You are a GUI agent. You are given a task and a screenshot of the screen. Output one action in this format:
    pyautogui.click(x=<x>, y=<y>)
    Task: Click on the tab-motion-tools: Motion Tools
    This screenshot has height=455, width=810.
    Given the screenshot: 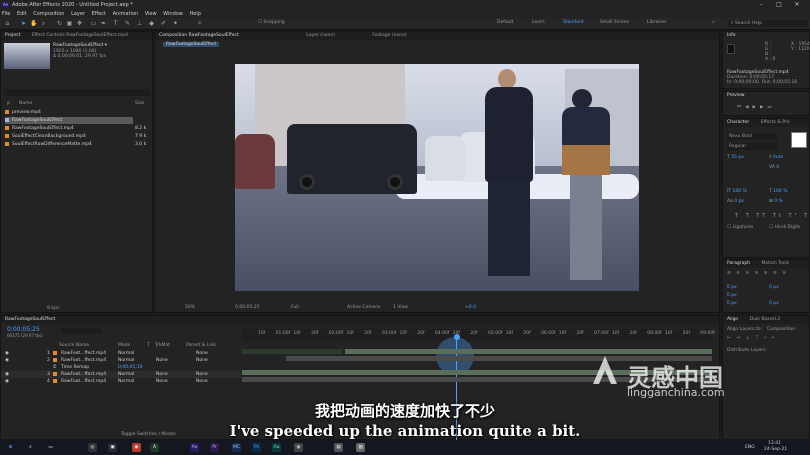 What is the action you would take?
    pyautogui.click(x=776, y=263)
    